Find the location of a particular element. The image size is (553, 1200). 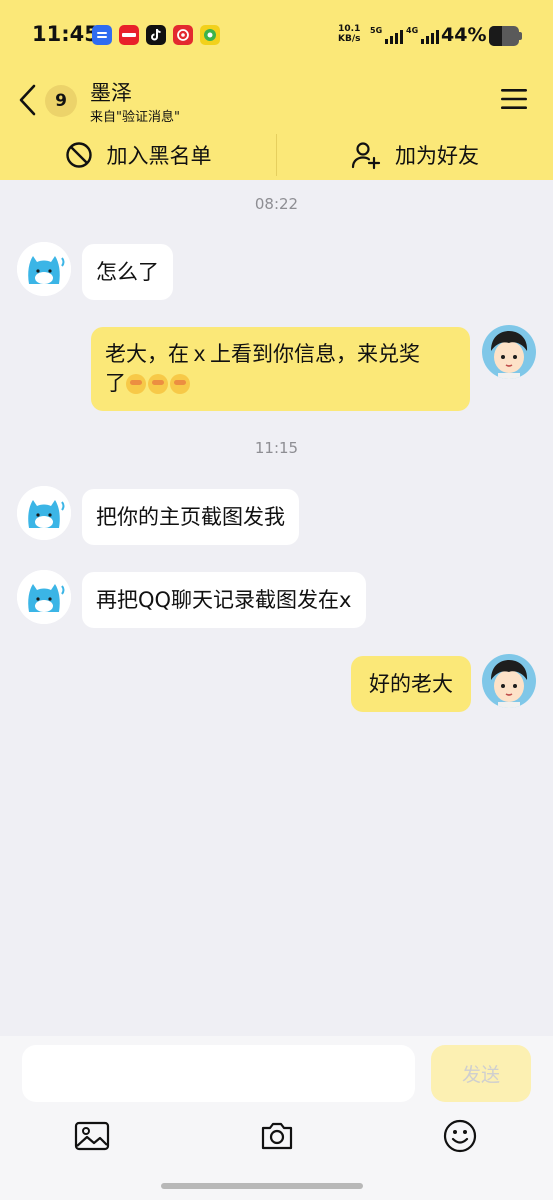

message-text: 怎么了 is located at coordinates (127, 271).